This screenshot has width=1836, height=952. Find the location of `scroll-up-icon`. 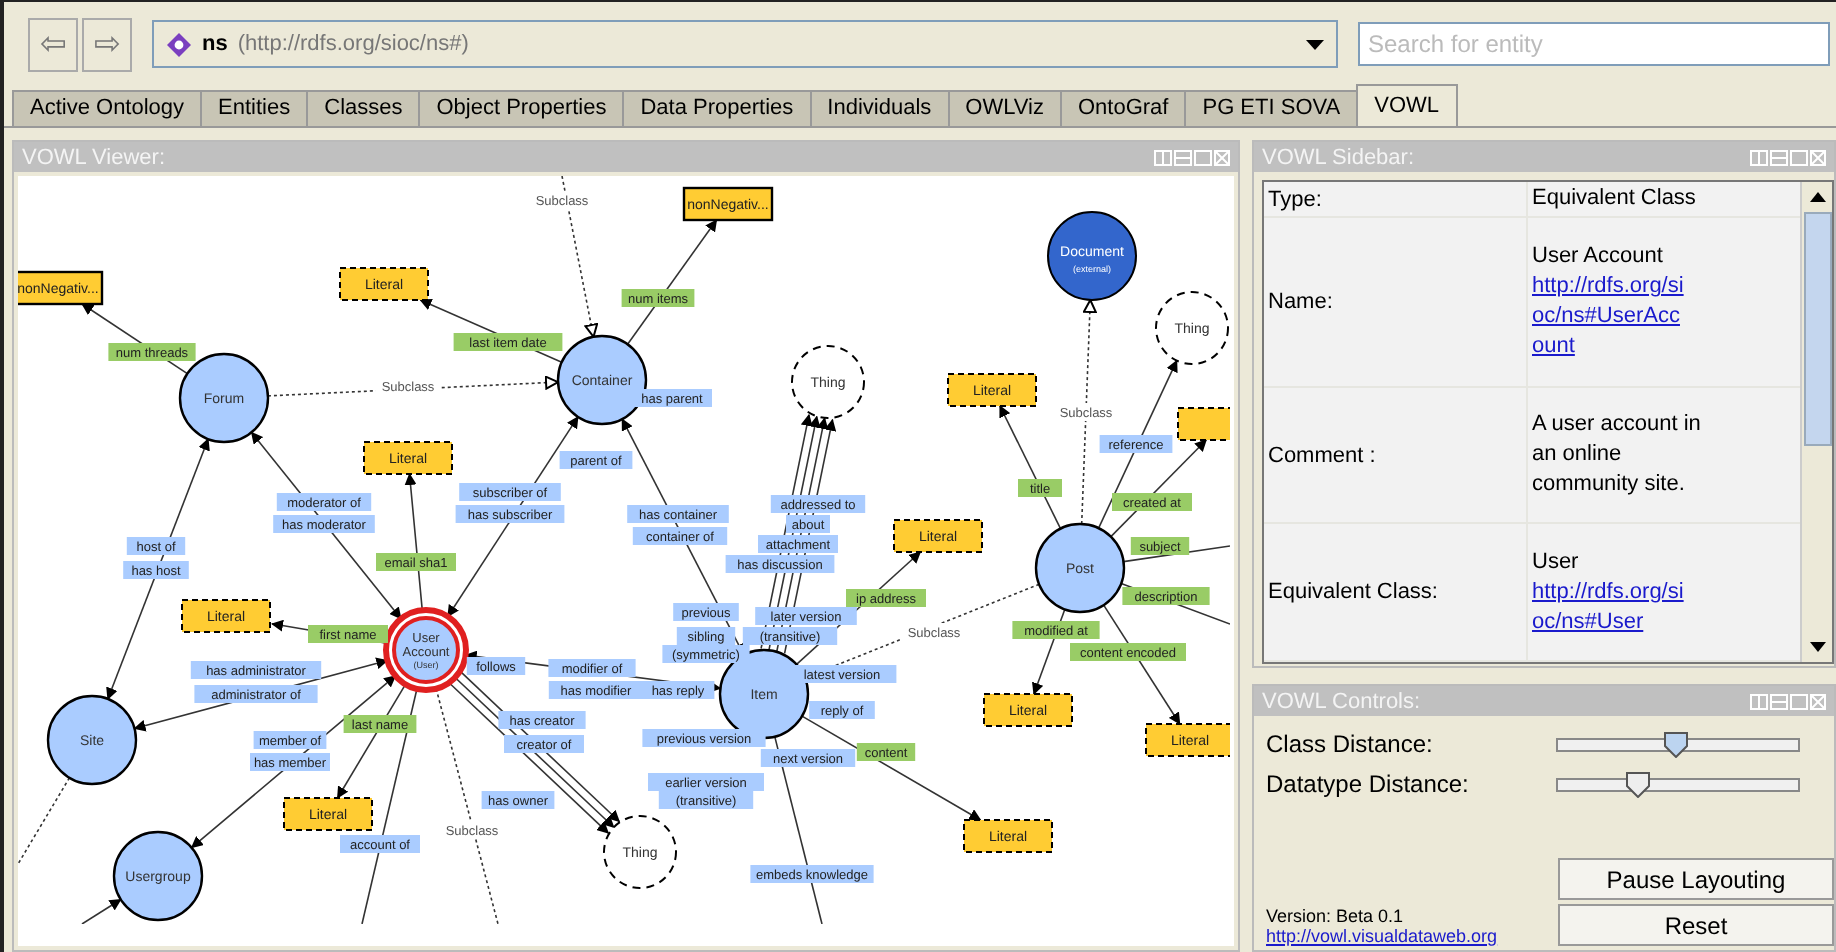

scroll-up-icon is located at coordinates (1817, 197).